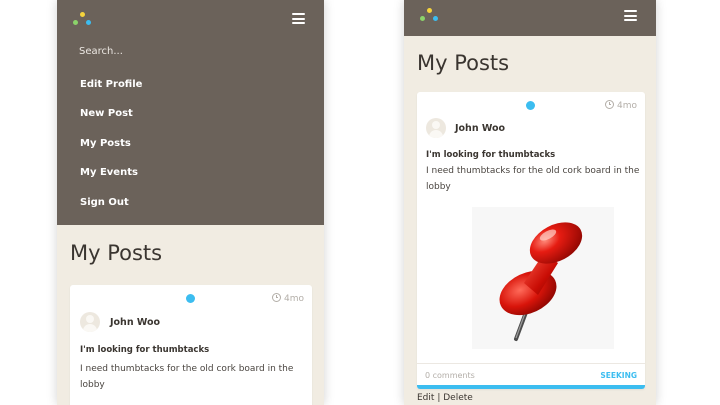 The width and height of the screenshot is (720, 405). Describe the element at coordinates (104, 202) in the screenshot. I see `menu-item-sign-out: Sign Out` at that location.